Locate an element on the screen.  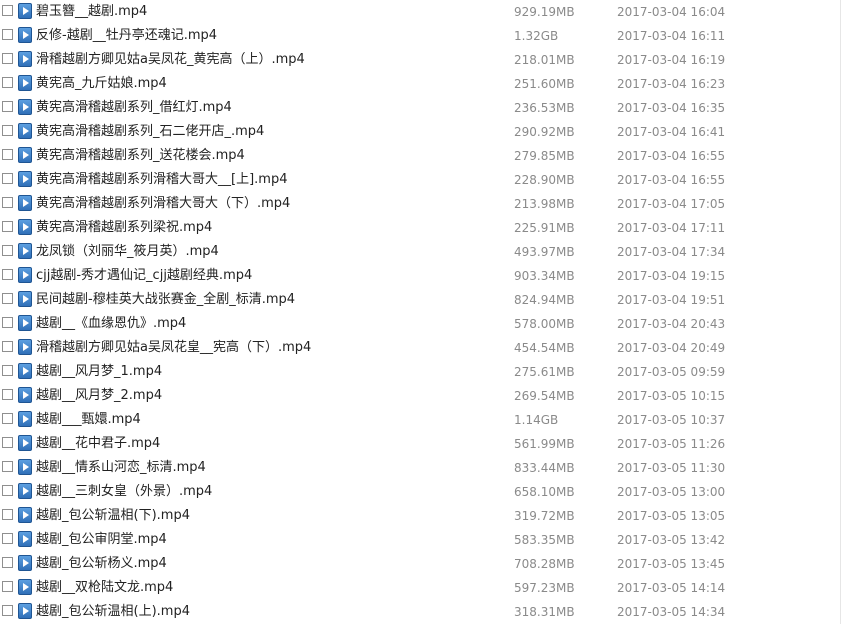
file-row: 越剧__情系山河恋_标清.mp4 833.44MB 2017-03-05 11:30 is located at coordinates (420, 468).